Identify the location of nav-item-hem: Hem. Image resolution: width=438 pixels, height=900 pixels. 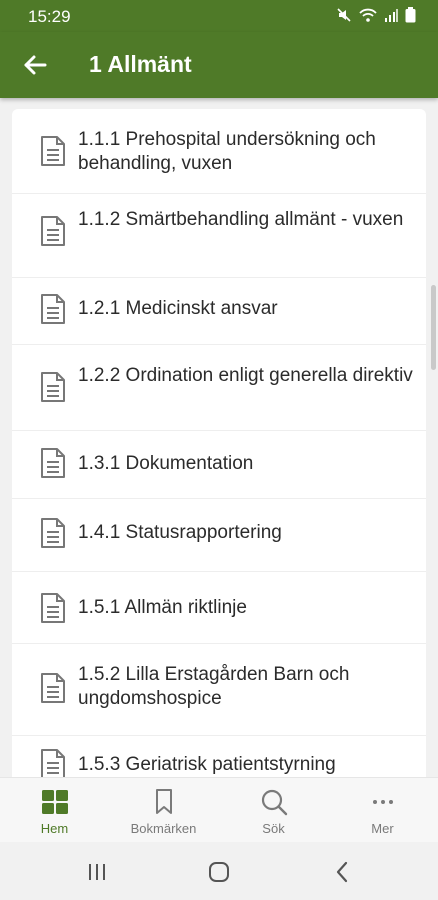
(54, 810).